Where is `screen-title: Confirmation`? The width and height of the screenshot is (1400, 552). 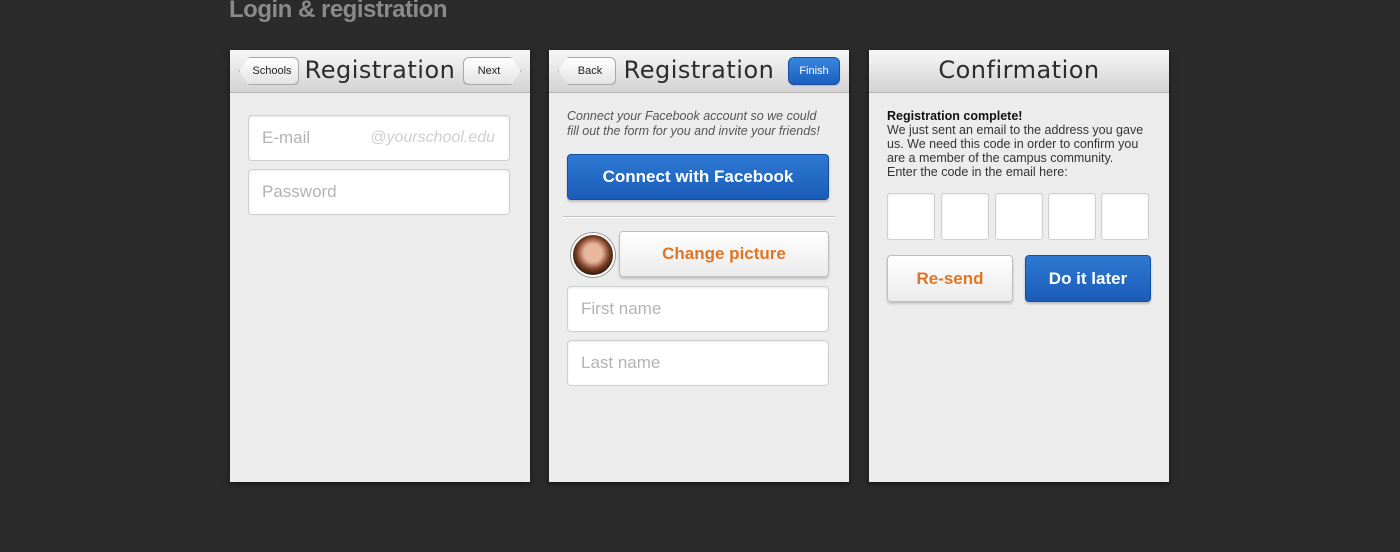 screen-title: Confirmation is located at coordinates (1019, 70).